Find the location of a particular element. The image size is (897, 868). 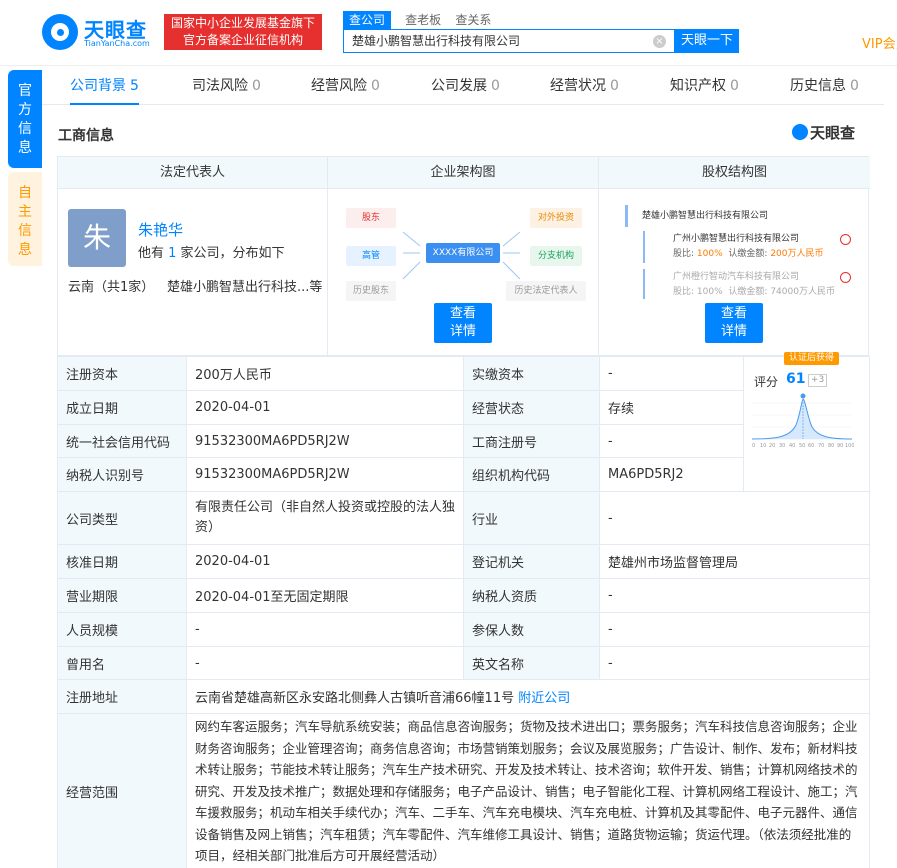

structure-header: 企业架构图 is located at coordinates (463, 173).